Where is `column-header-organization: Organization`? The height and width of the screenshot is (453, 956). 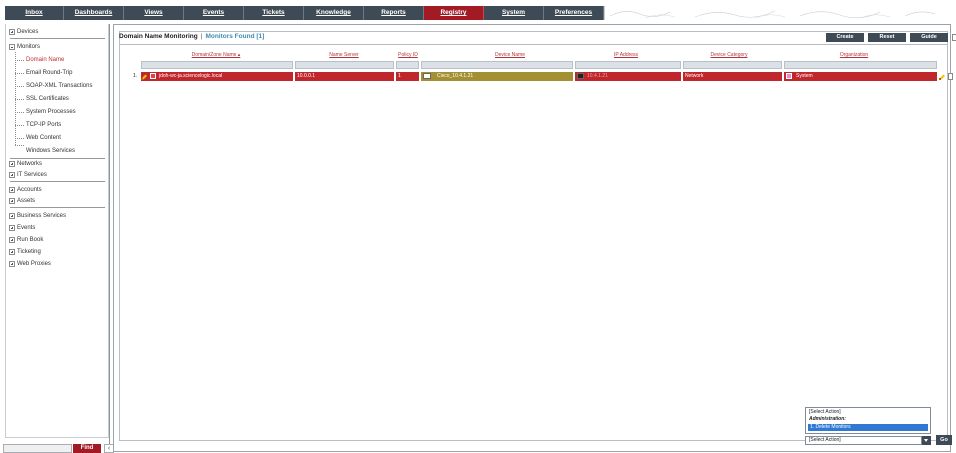
column-header-organization: Organization is located at coordinates (854, 55).